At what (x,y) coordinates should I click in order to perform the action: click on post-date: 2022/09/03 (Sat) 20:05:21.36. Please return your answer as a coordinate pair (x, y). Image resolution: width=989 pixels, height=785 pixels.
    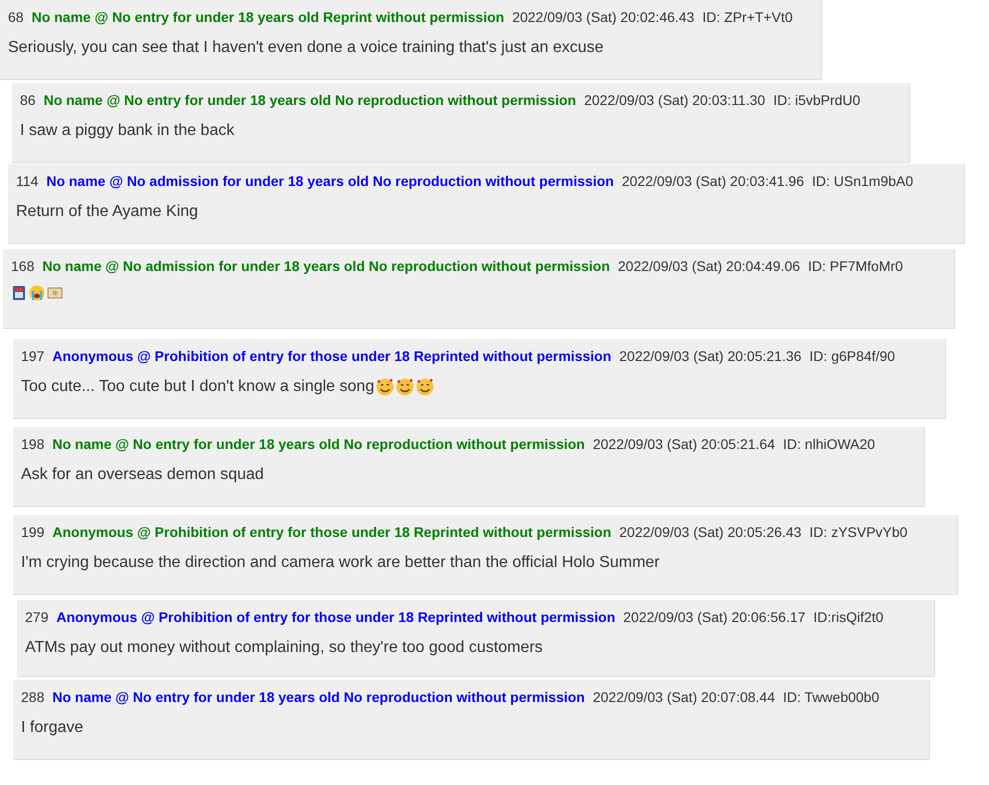
    Looking at the image, I should click on (710, 356).